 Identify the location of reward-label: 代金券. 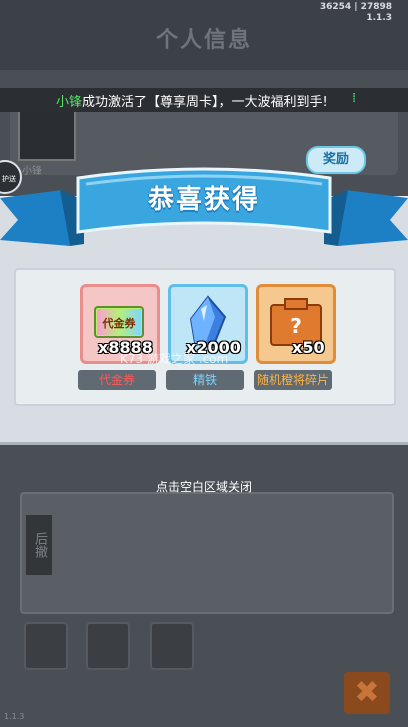
(117, 380).